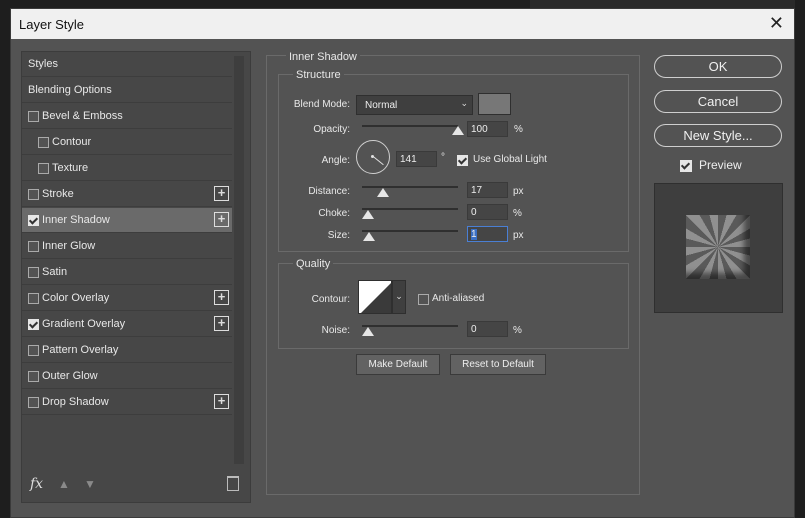 This screenshot has width=805, height=518. What do you see at coordinates (127, 142) in the screenshot?
I see `sidebar-item-contour: Contour` at bounding box center [127, 142].